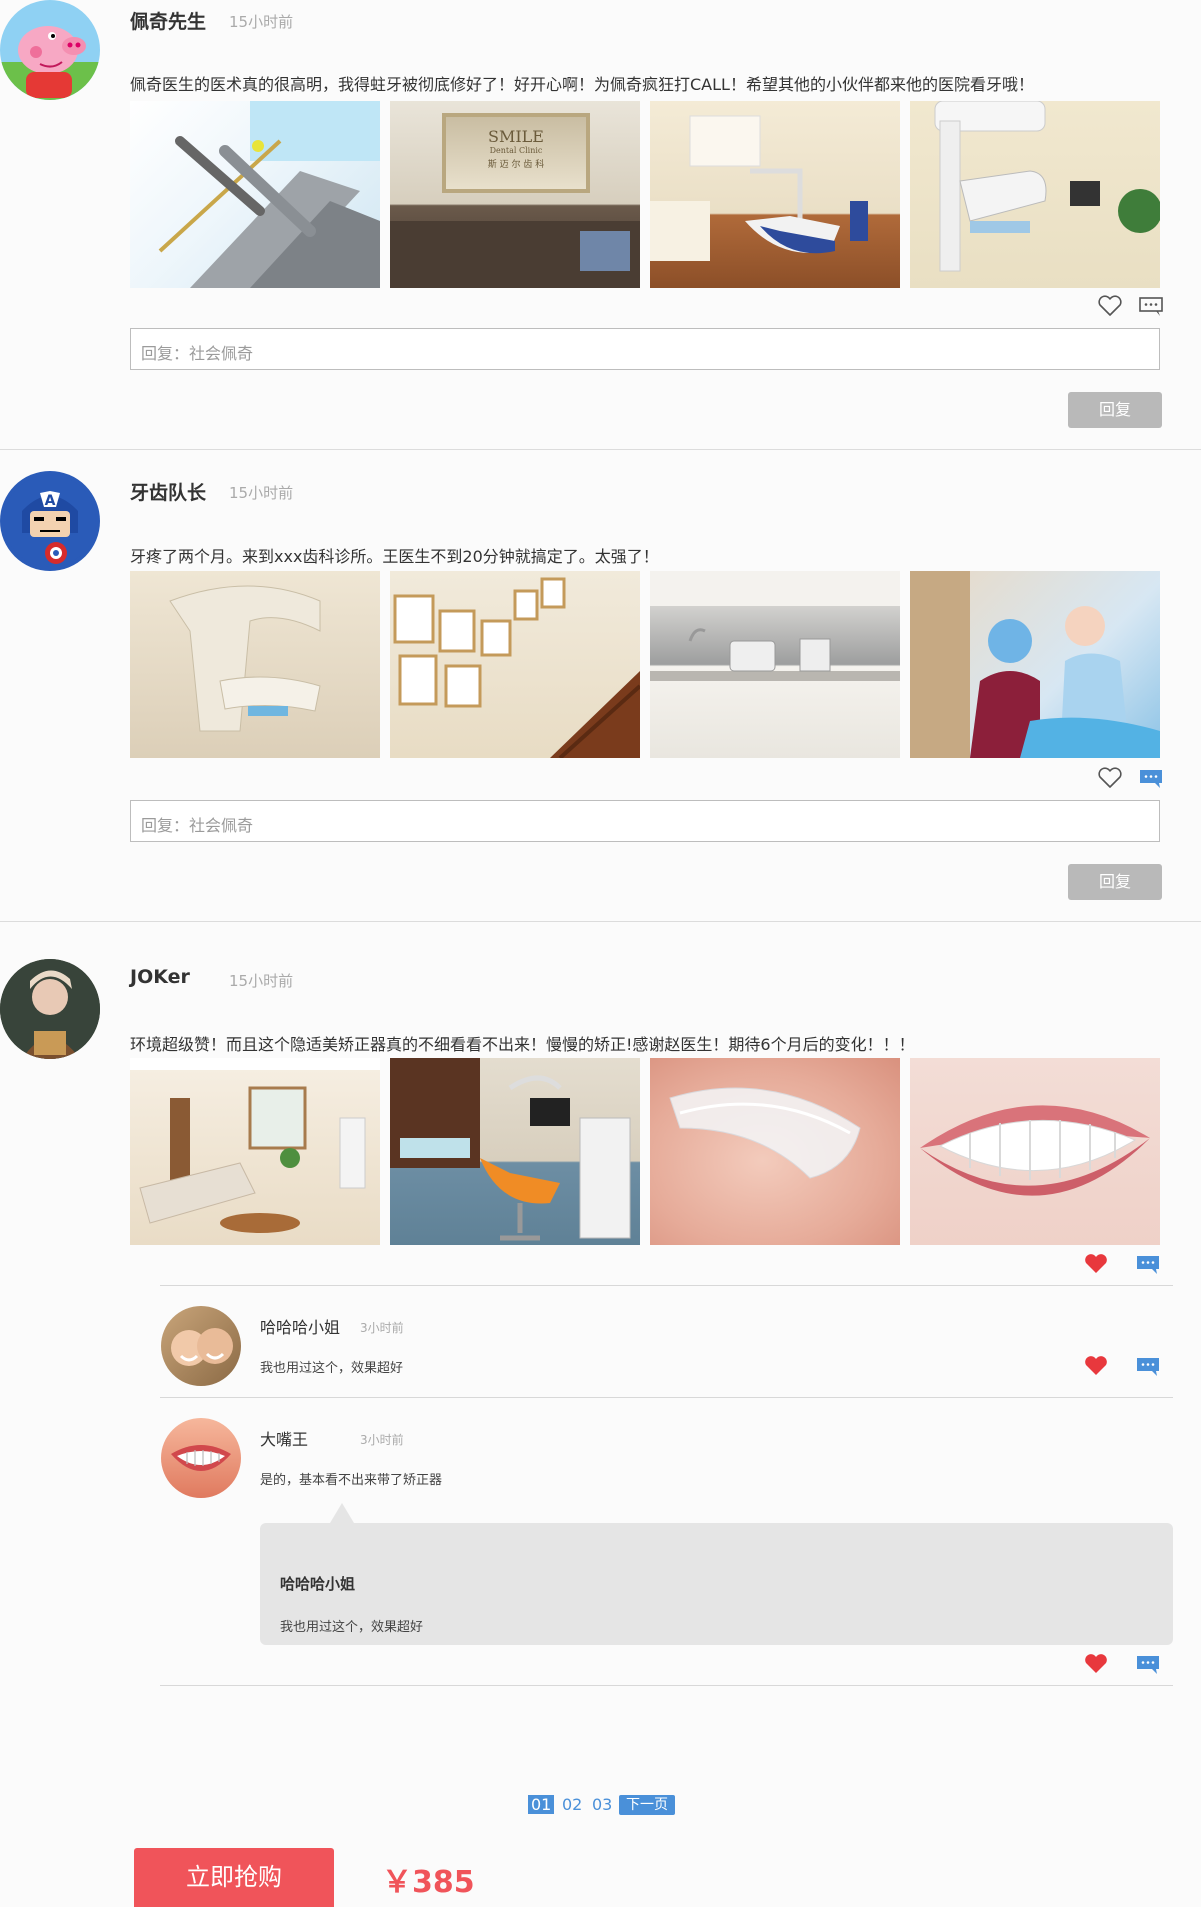  What do you see at coordinates (775, 194) in the screenshot?
I see `treatment-room-photo` at bounding box center [775, 194].